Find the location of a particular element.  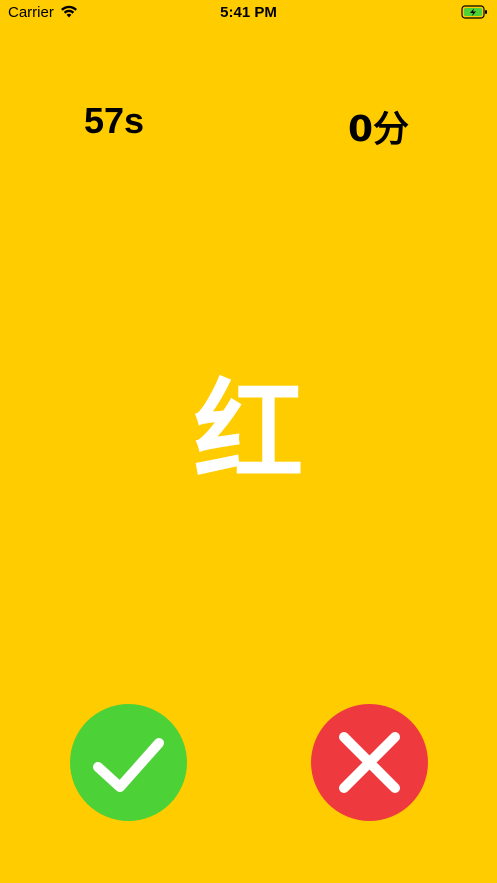

score-display: 0分 is located at coordinates (379, 129).